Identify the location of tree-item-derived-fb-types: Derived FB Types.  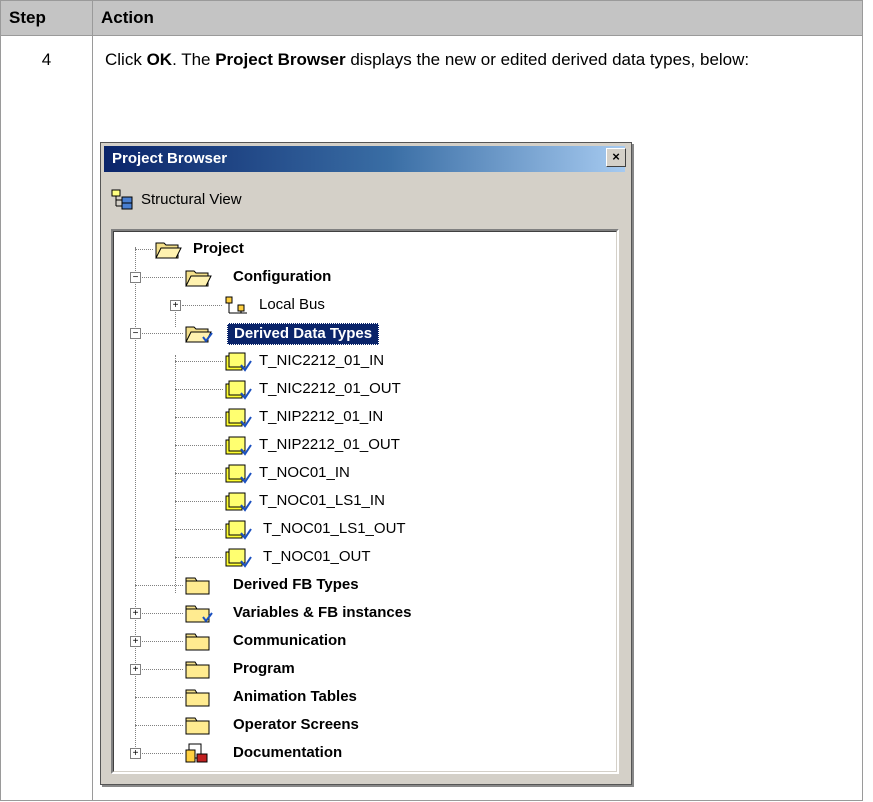
(363, 585).